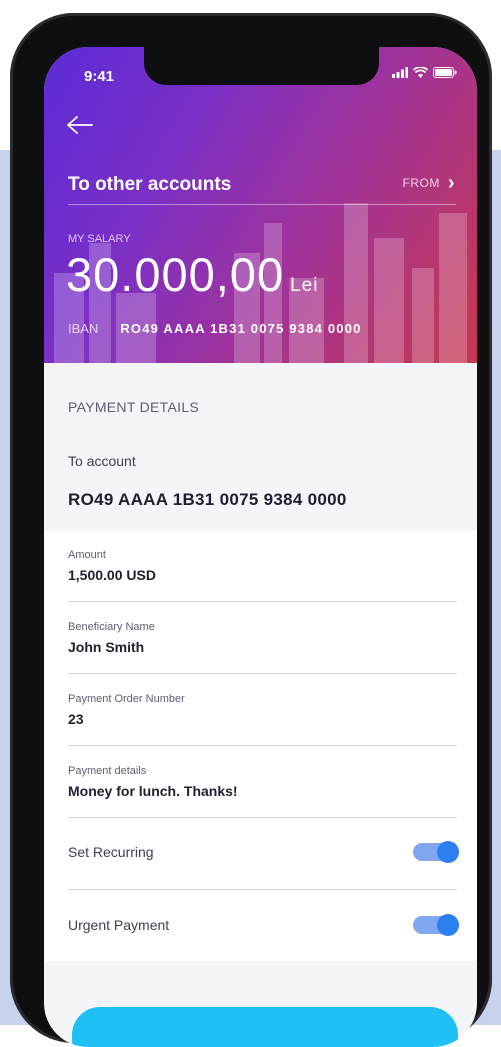 Image resolution: width=501 pixels, height=1047 pixels. Describe the element at coordinates (99, 239) in the screenshot. I see `account-name: MY SALARY` at that location.